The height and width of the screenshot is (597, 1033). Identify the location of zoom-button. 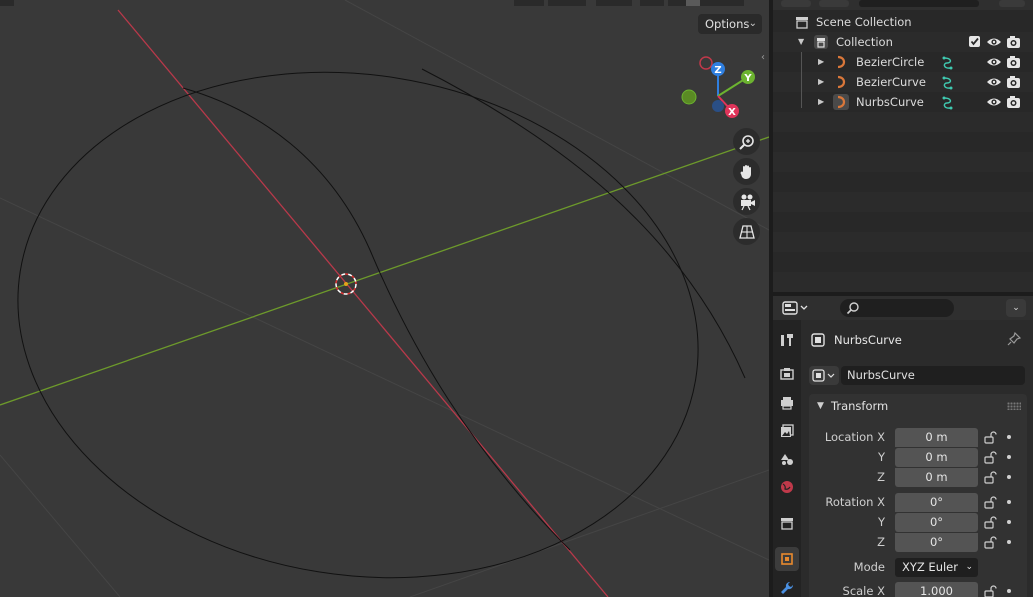
(746, 141).